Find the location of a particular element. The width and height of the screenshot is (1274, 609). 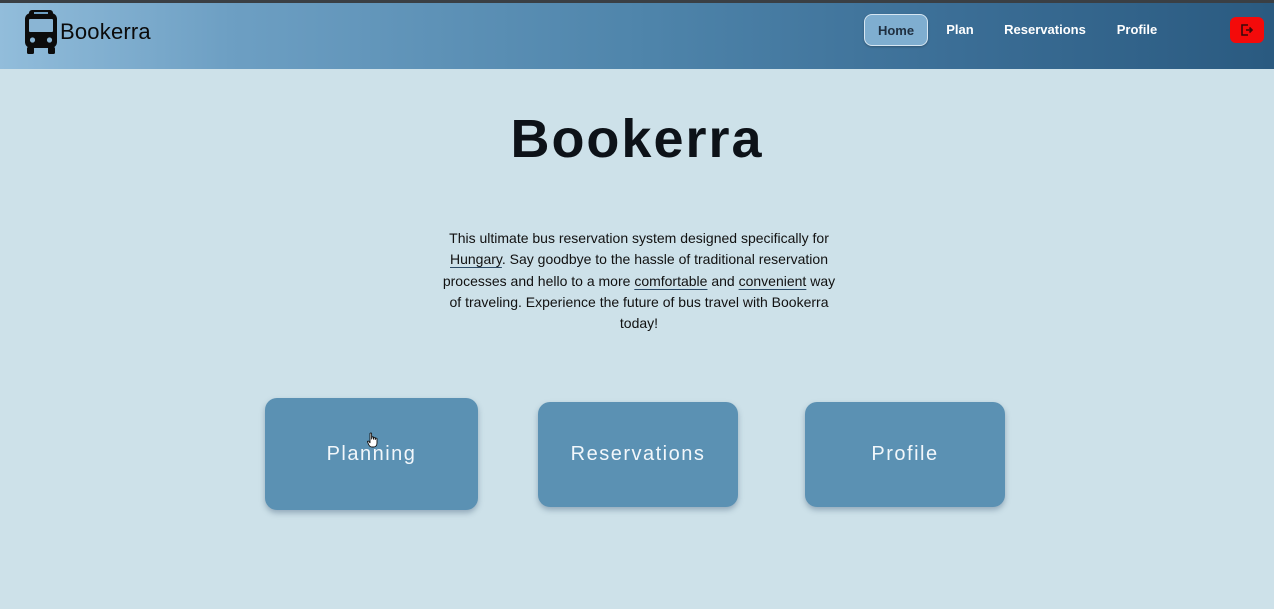

nav-reservations: Reservations is located at coordinates (1045, 29).